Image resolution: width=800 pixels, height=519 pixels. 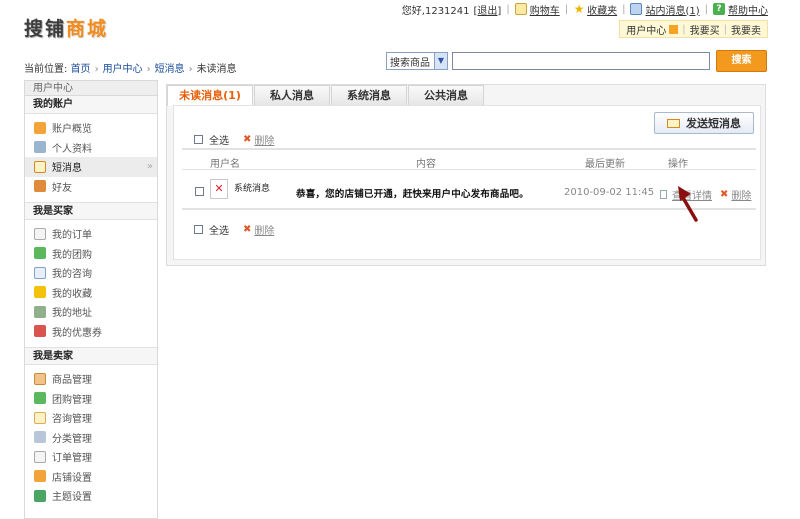 I want to click on id-card-icon, so click(x=40, y=147).